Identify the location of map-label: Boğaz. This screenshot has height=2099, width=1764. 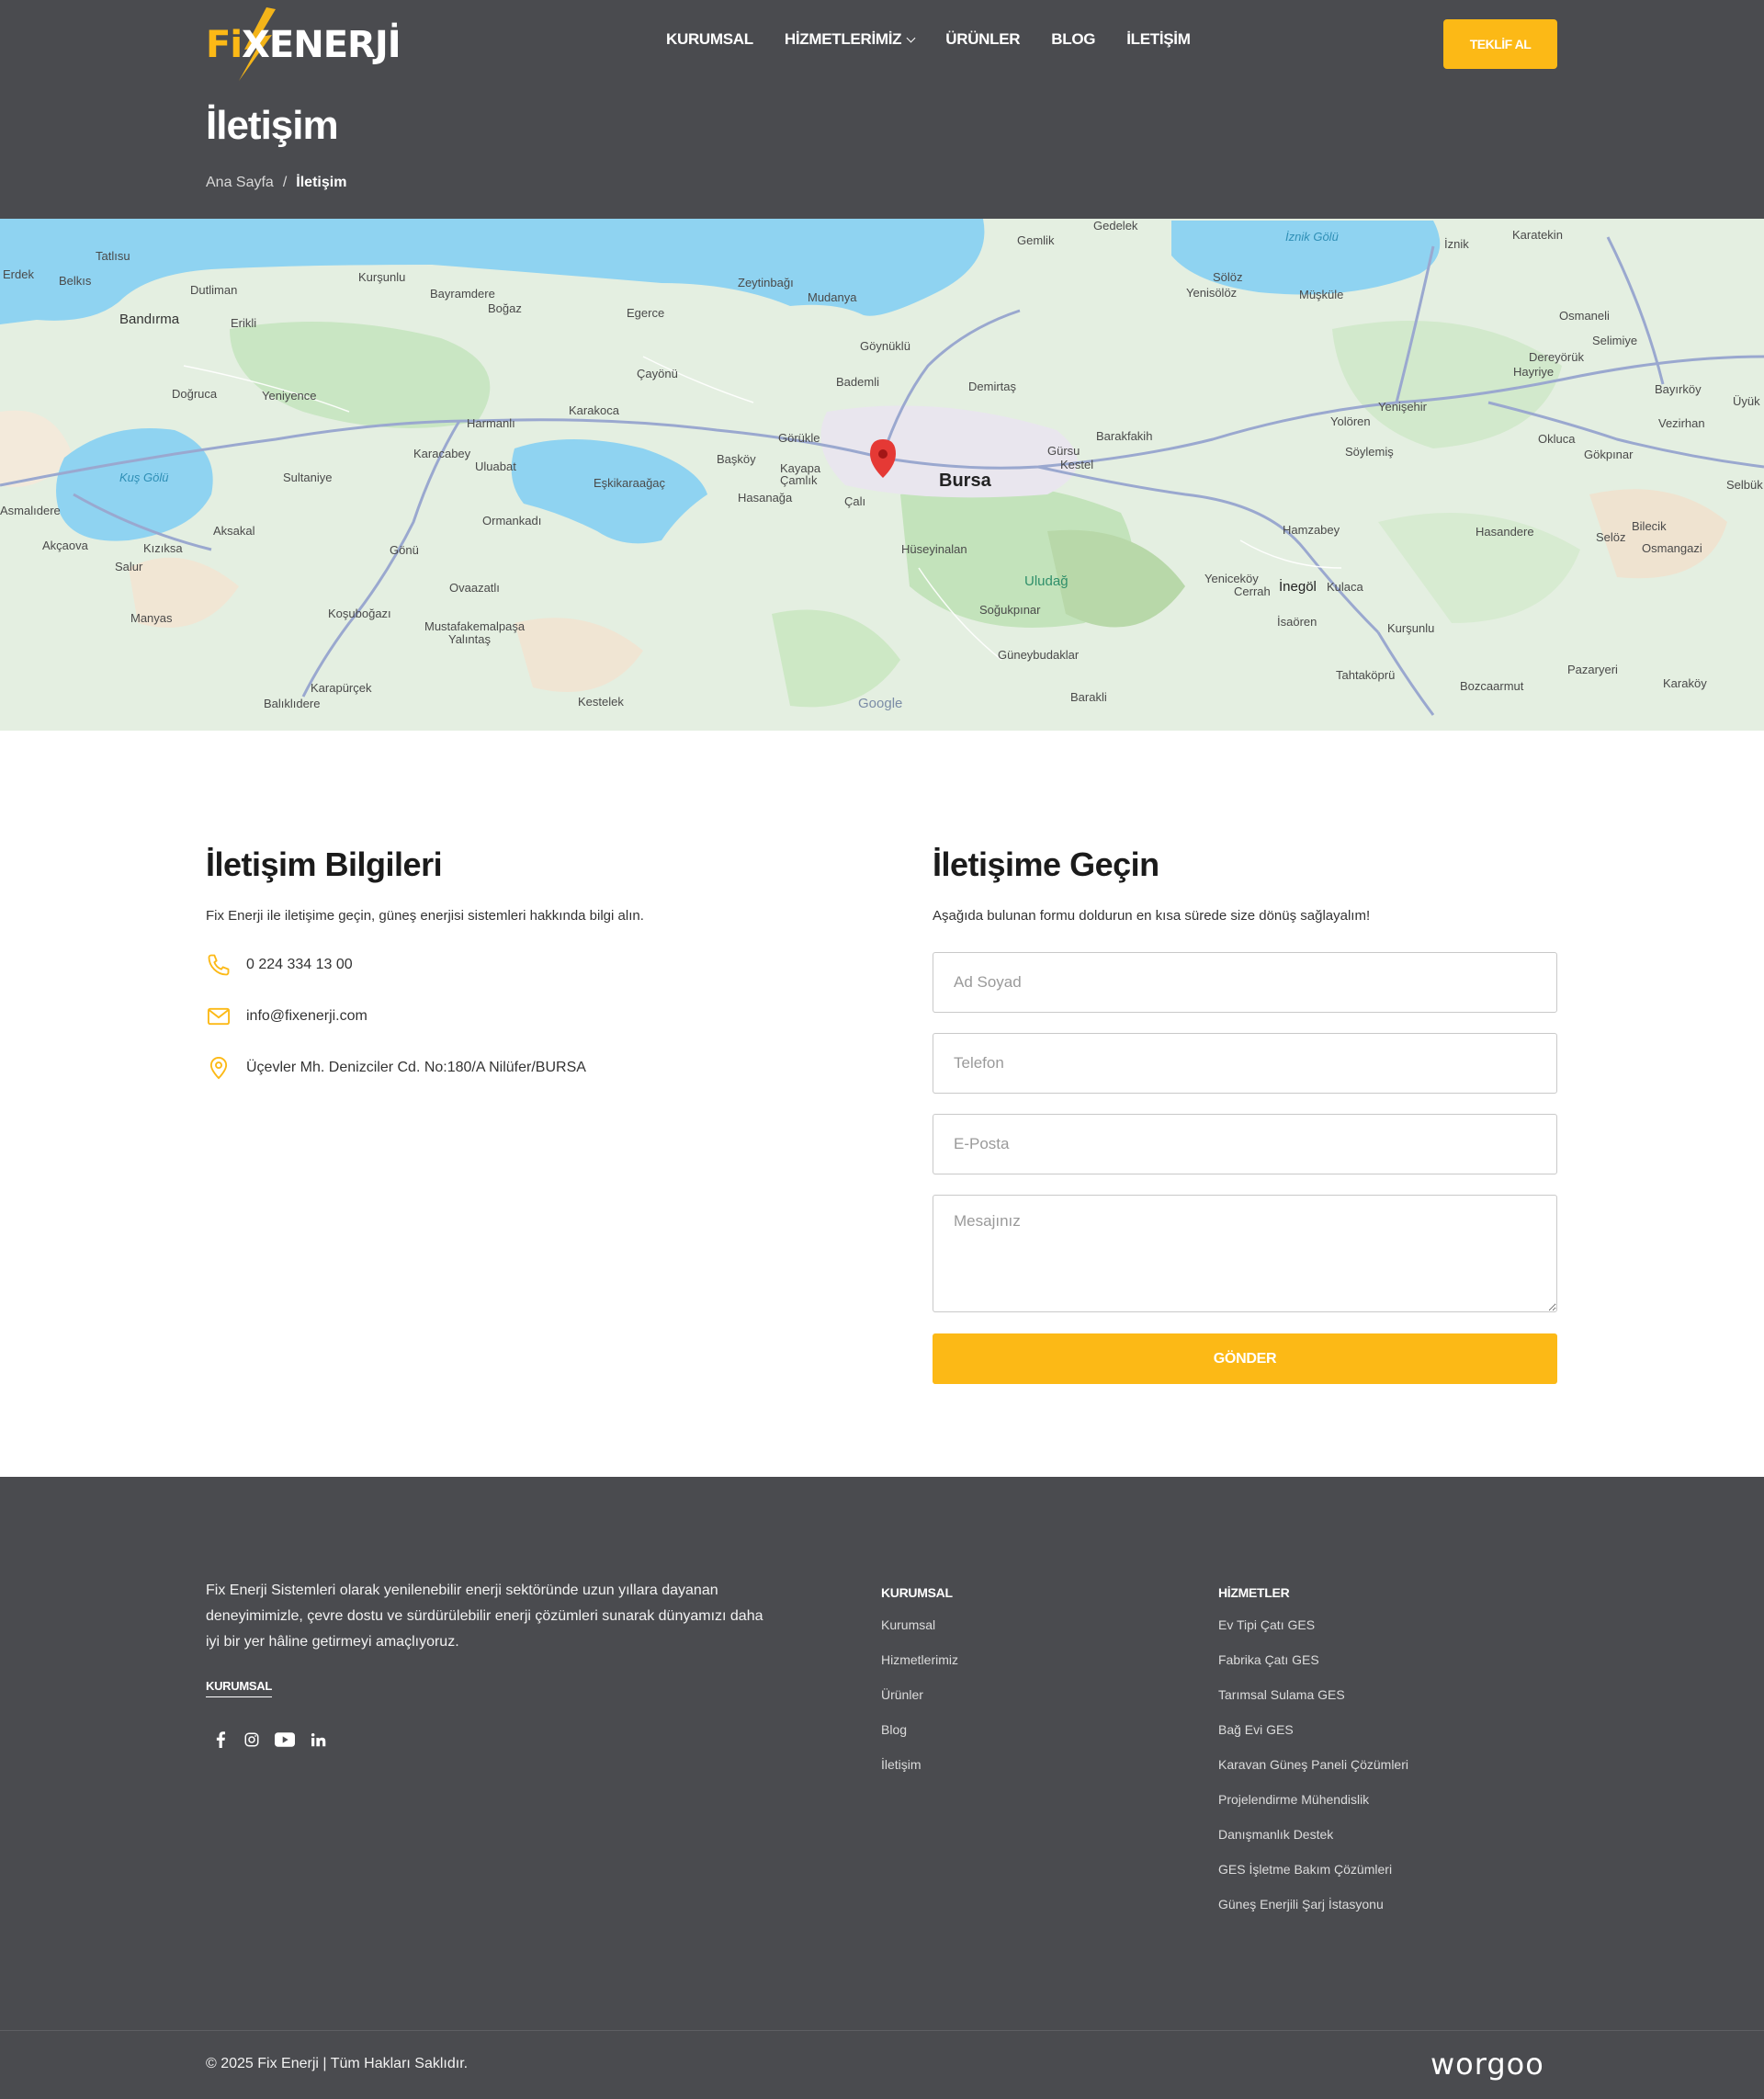
(505, 308).